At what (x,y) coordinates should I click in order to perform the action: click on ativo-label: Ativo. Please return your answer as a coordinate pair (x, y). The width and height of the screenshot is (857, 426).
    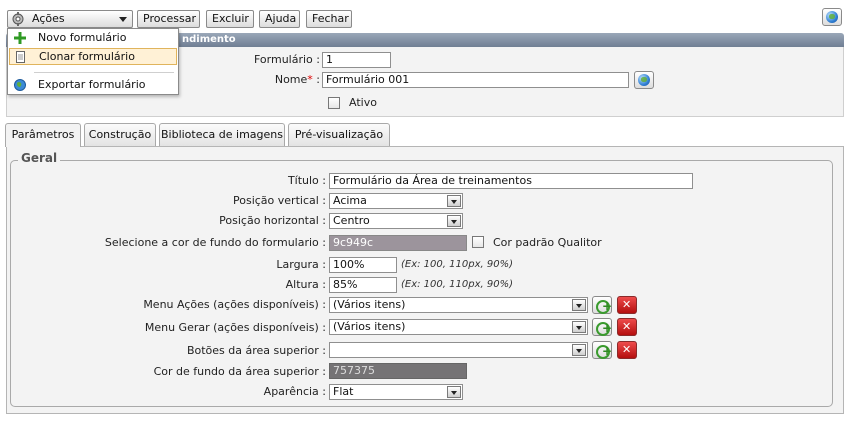
    Looking at the image, I should click on (363, 102).